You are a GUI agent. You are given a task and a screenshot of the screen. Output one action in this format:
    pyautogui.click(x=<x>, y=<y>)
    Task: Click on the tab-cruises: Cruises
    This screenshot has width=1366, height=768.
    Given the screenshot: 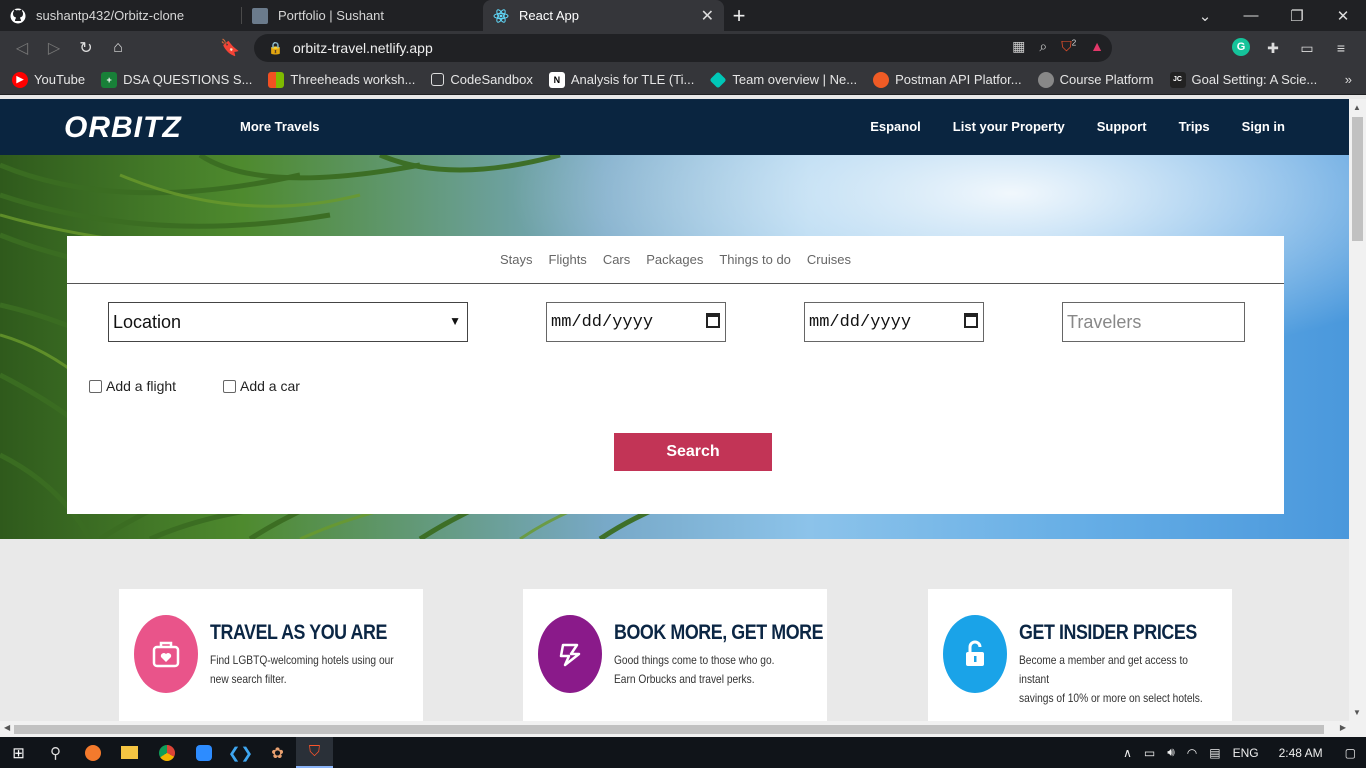 What is the action you would take?
    pyautogui.click(x=829, y=259)
    